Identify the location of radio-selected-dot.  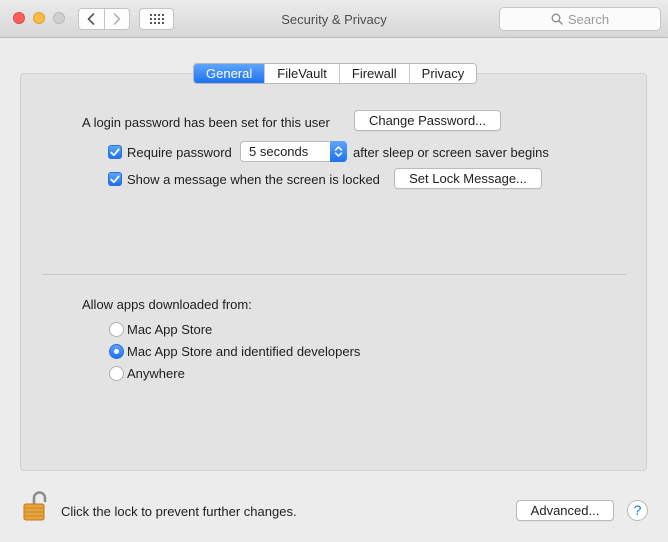
(116, 351).